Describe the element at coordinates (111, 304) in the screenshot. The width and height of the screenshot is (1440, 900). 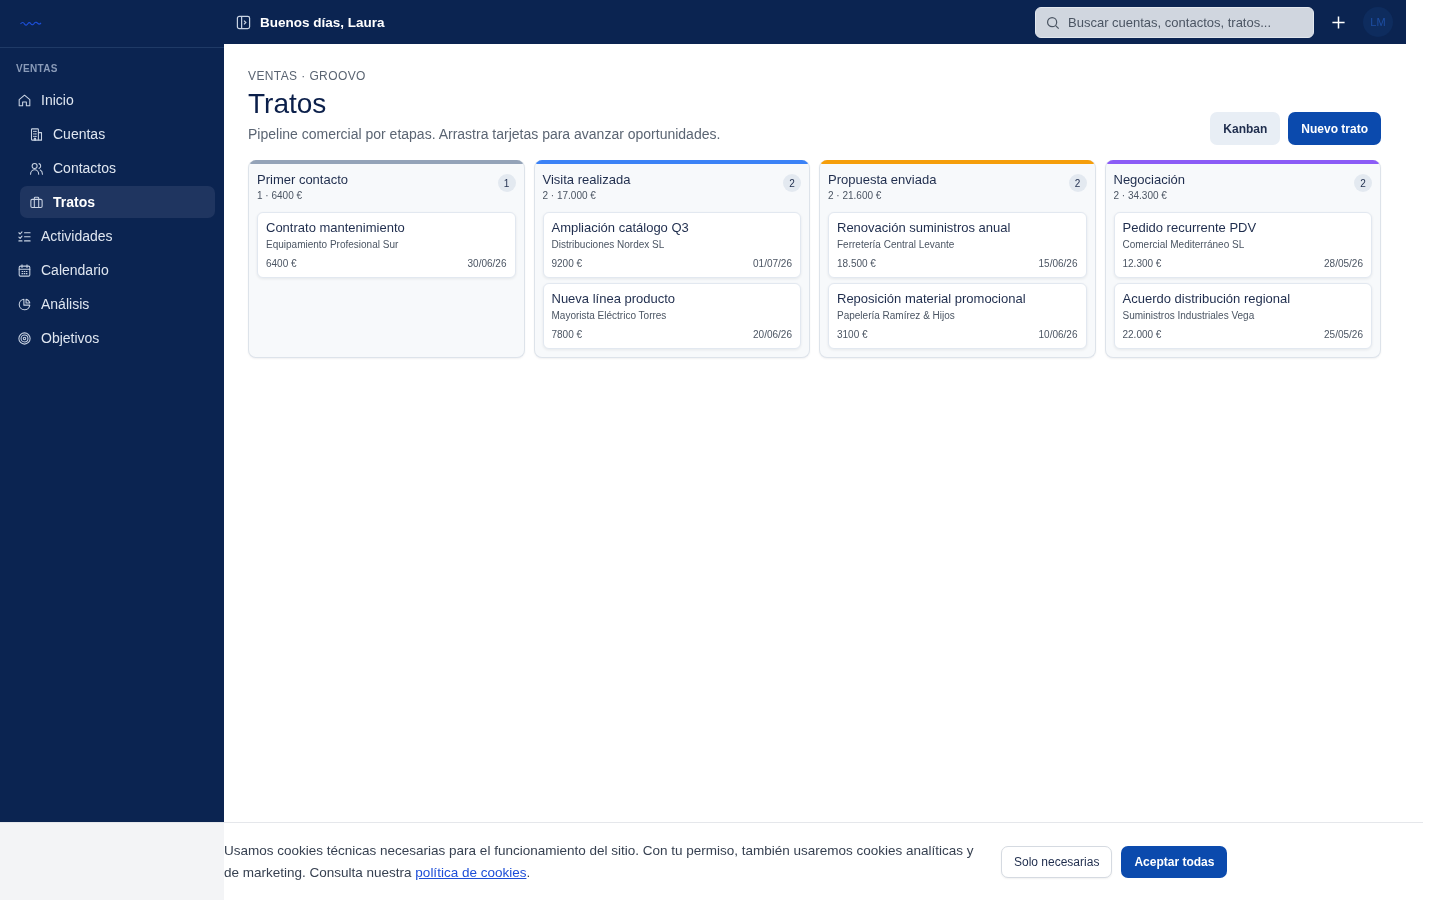
I see `nav-item: Análisis` at that location.